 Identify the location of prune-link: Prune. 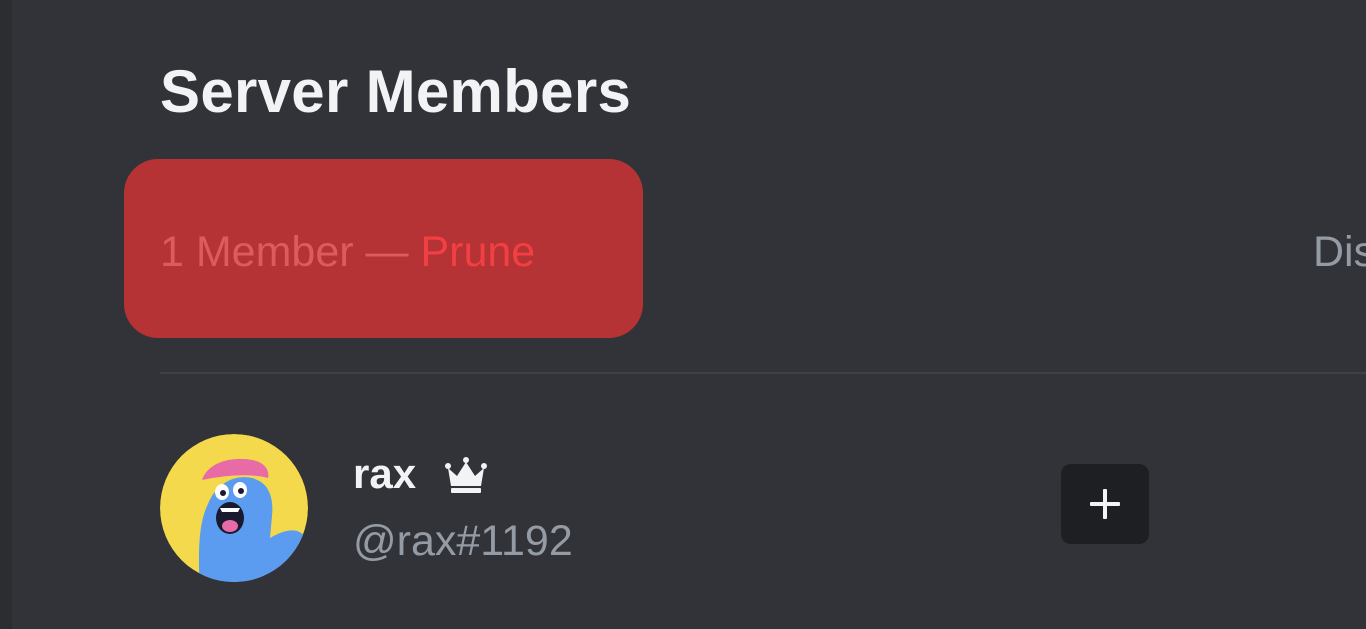
(477, 252).